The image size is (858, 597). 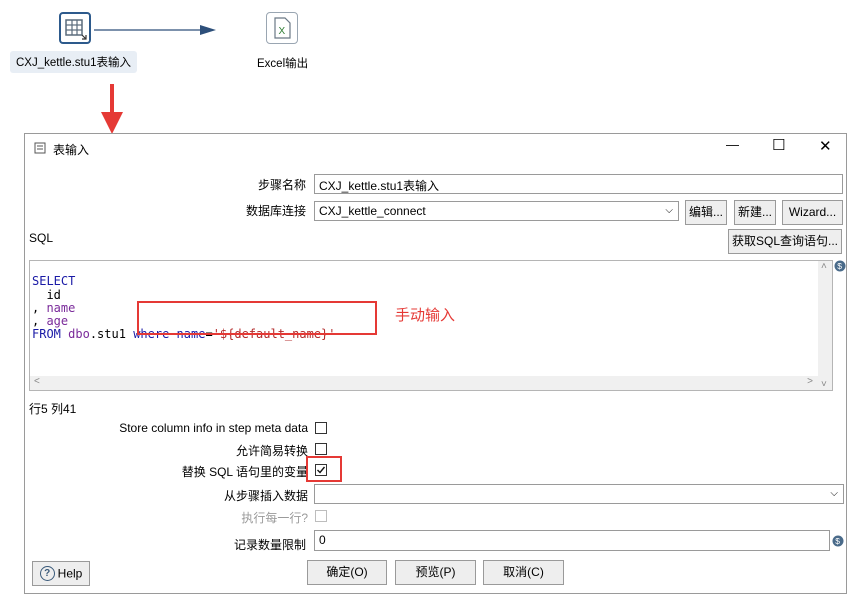 I want to click on excel-output-node-label: Excel输出, so click(x=283, y=64).